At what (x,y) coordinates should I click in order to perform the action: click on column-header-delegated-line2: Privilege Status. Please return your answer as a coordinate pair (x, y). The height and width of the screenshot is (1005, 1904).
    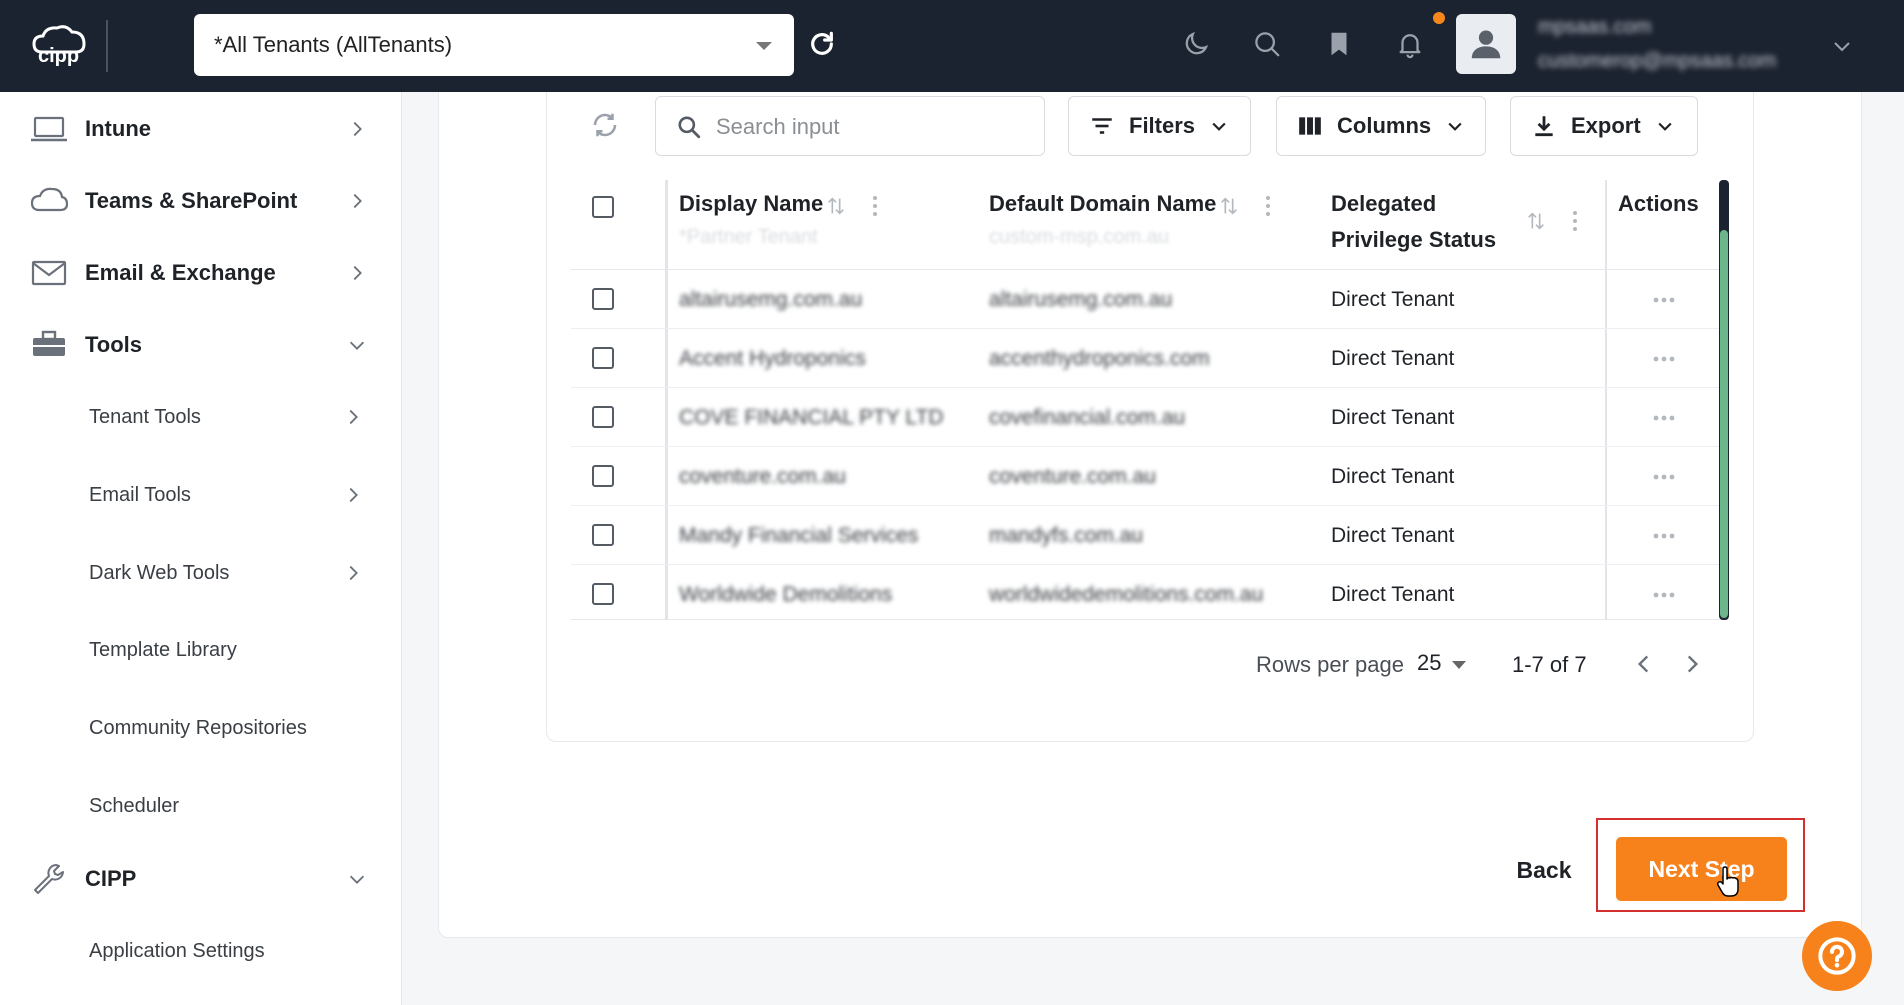
    Looking at the image, I should click on (1413, 240).